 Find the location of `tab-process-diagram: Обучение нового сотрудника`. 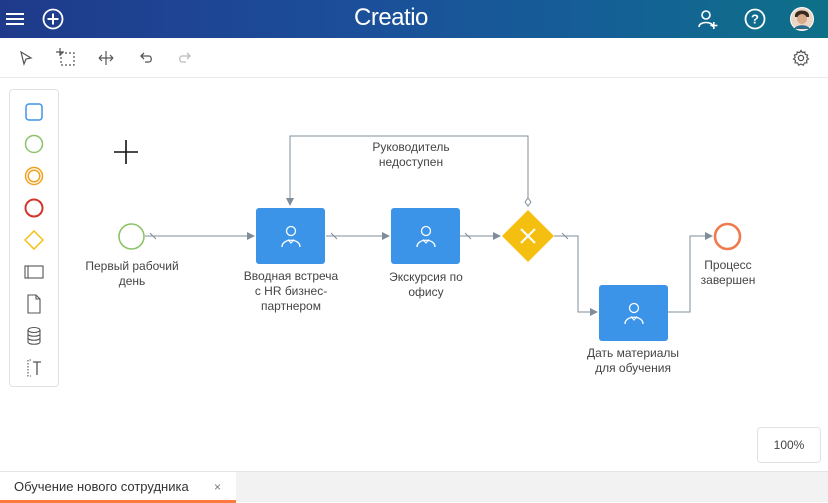

tab-process-diagram: Обучение нового сотрудника is located at coordinates (118, 487).